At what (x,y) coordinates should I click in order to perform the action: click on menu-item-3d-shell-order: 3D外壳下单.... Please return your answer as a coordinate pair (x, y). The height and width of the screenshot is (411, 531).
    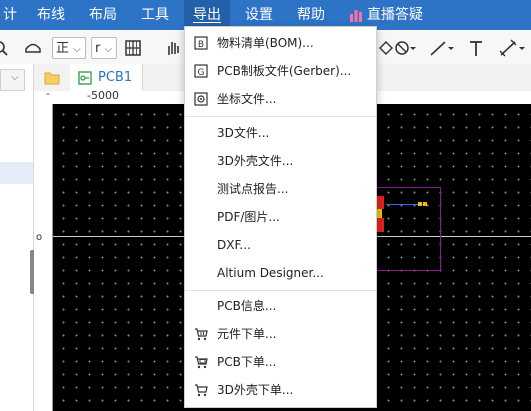
    Looking at the image, I should click on (280, 390).